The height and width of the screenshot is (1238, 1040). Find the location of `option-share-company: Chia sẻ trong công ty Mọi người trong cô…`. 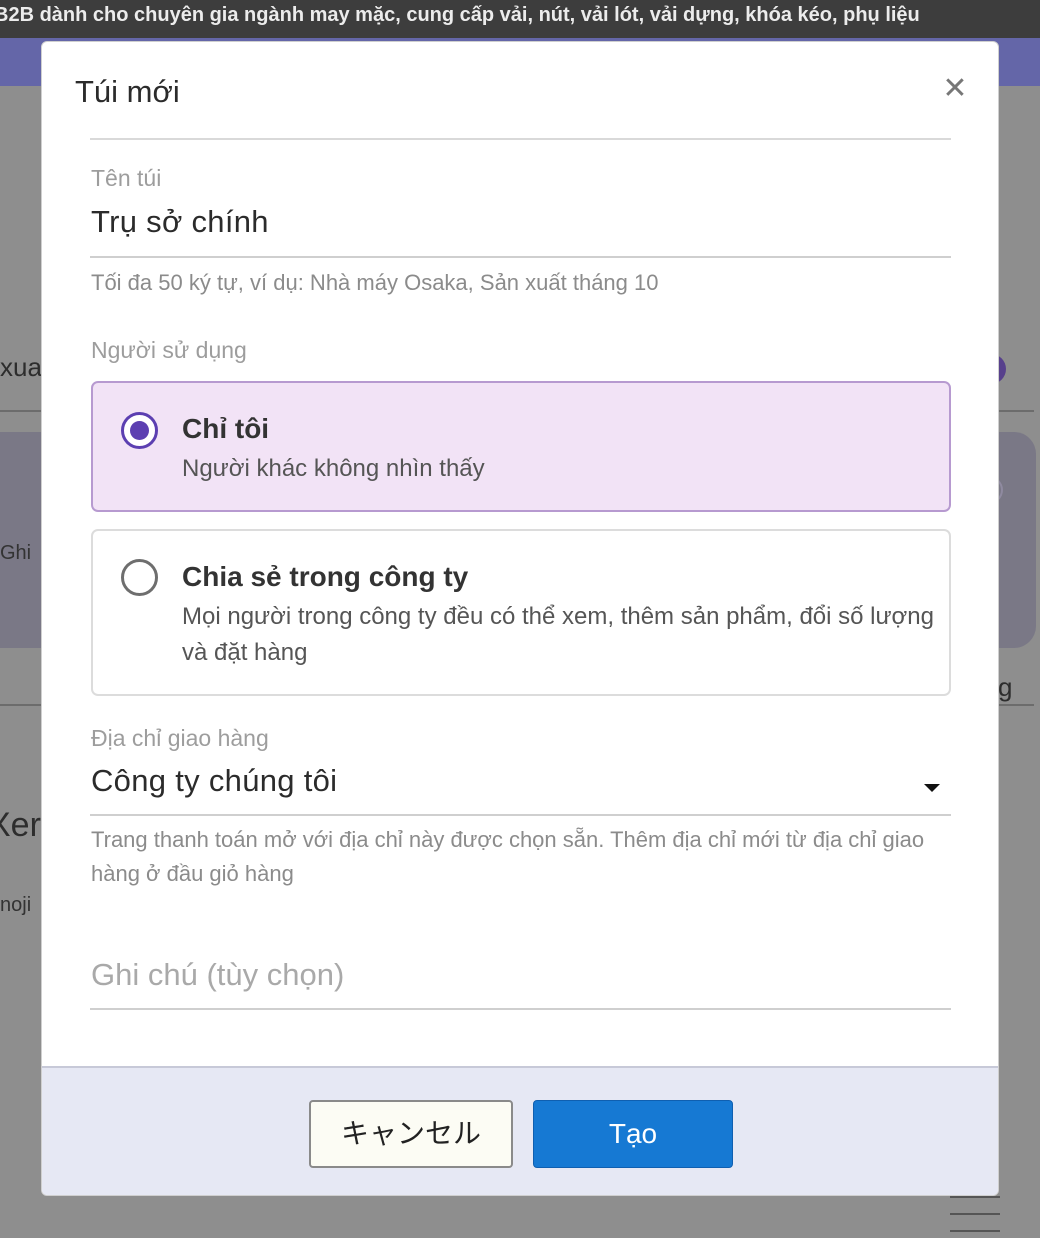

option-share-company: Chia sẻ trong công ty Mọi người trong cô… is located at coordinates (521, 612).